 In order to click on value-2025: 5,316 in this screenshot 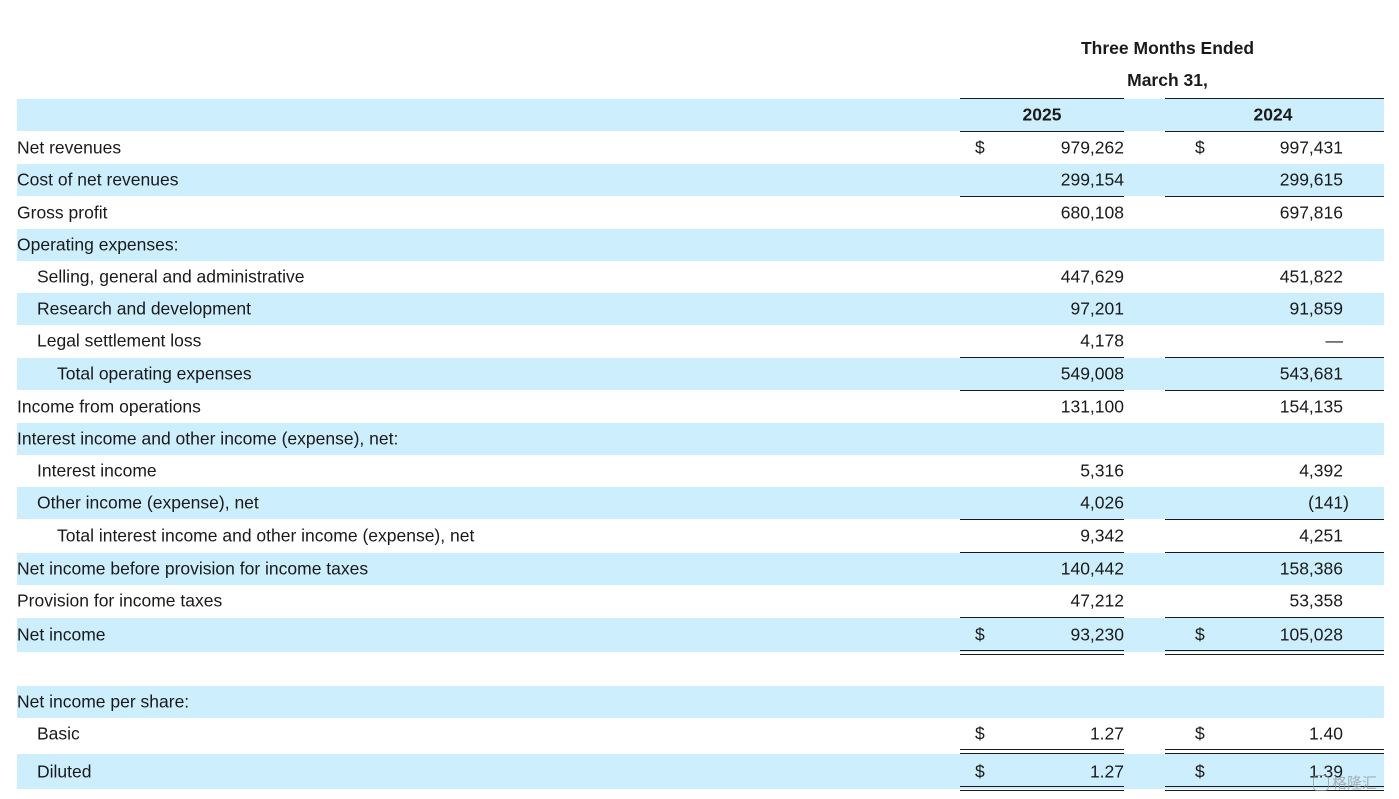, I will do `click(1102, 470)`.